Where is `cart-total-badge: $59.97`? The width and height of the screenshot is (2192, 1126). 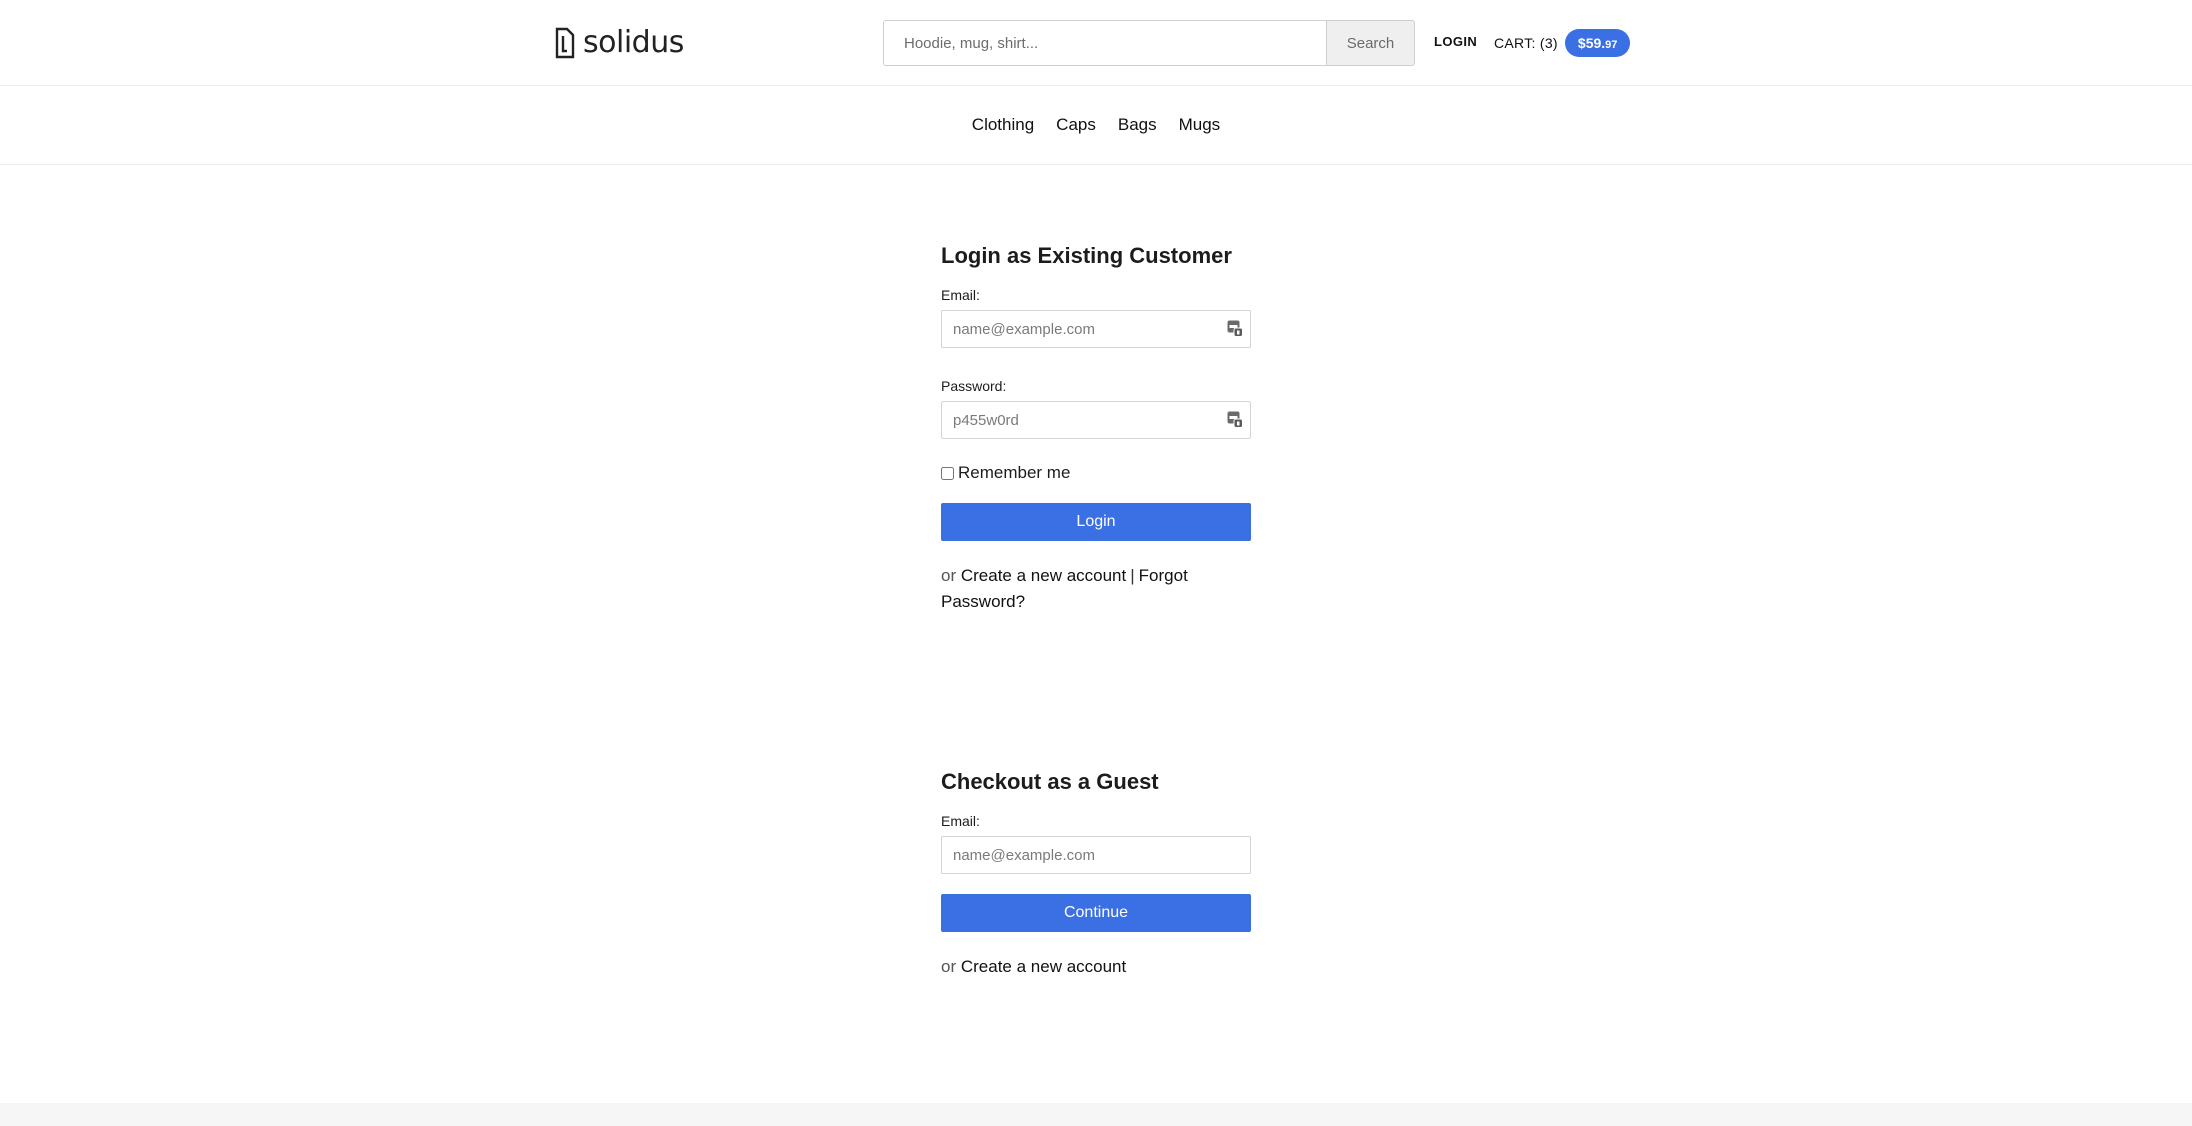 cart-total-badge: $59.97 is located at coordinates (1597, 43).